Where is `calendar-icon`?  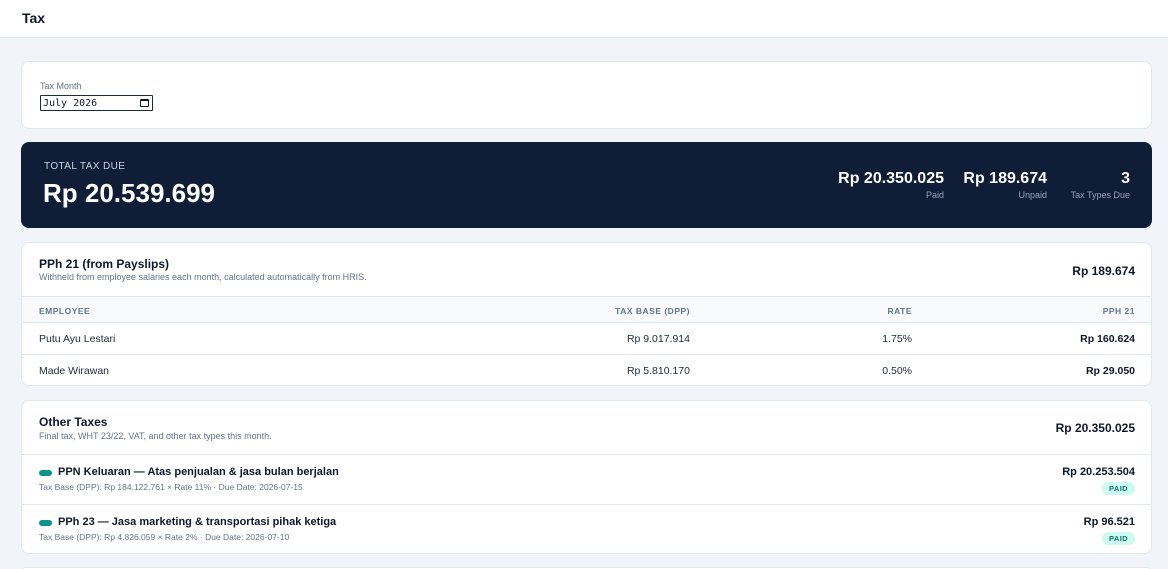
calendar-icon is located at coordinates (144, 103).